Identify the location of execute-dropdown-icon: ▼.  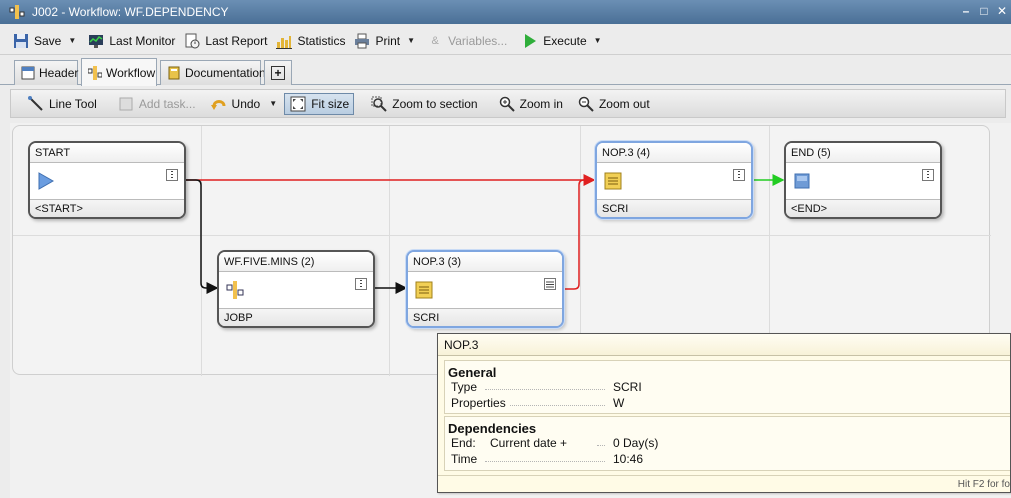
(598, 41).